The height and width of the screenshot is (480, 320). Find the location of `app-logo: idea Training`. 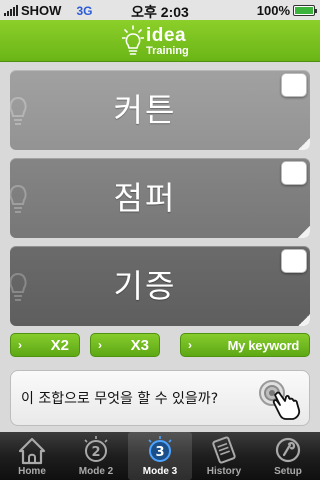

app-logo: idea Training is located at coordinates (155, 41).